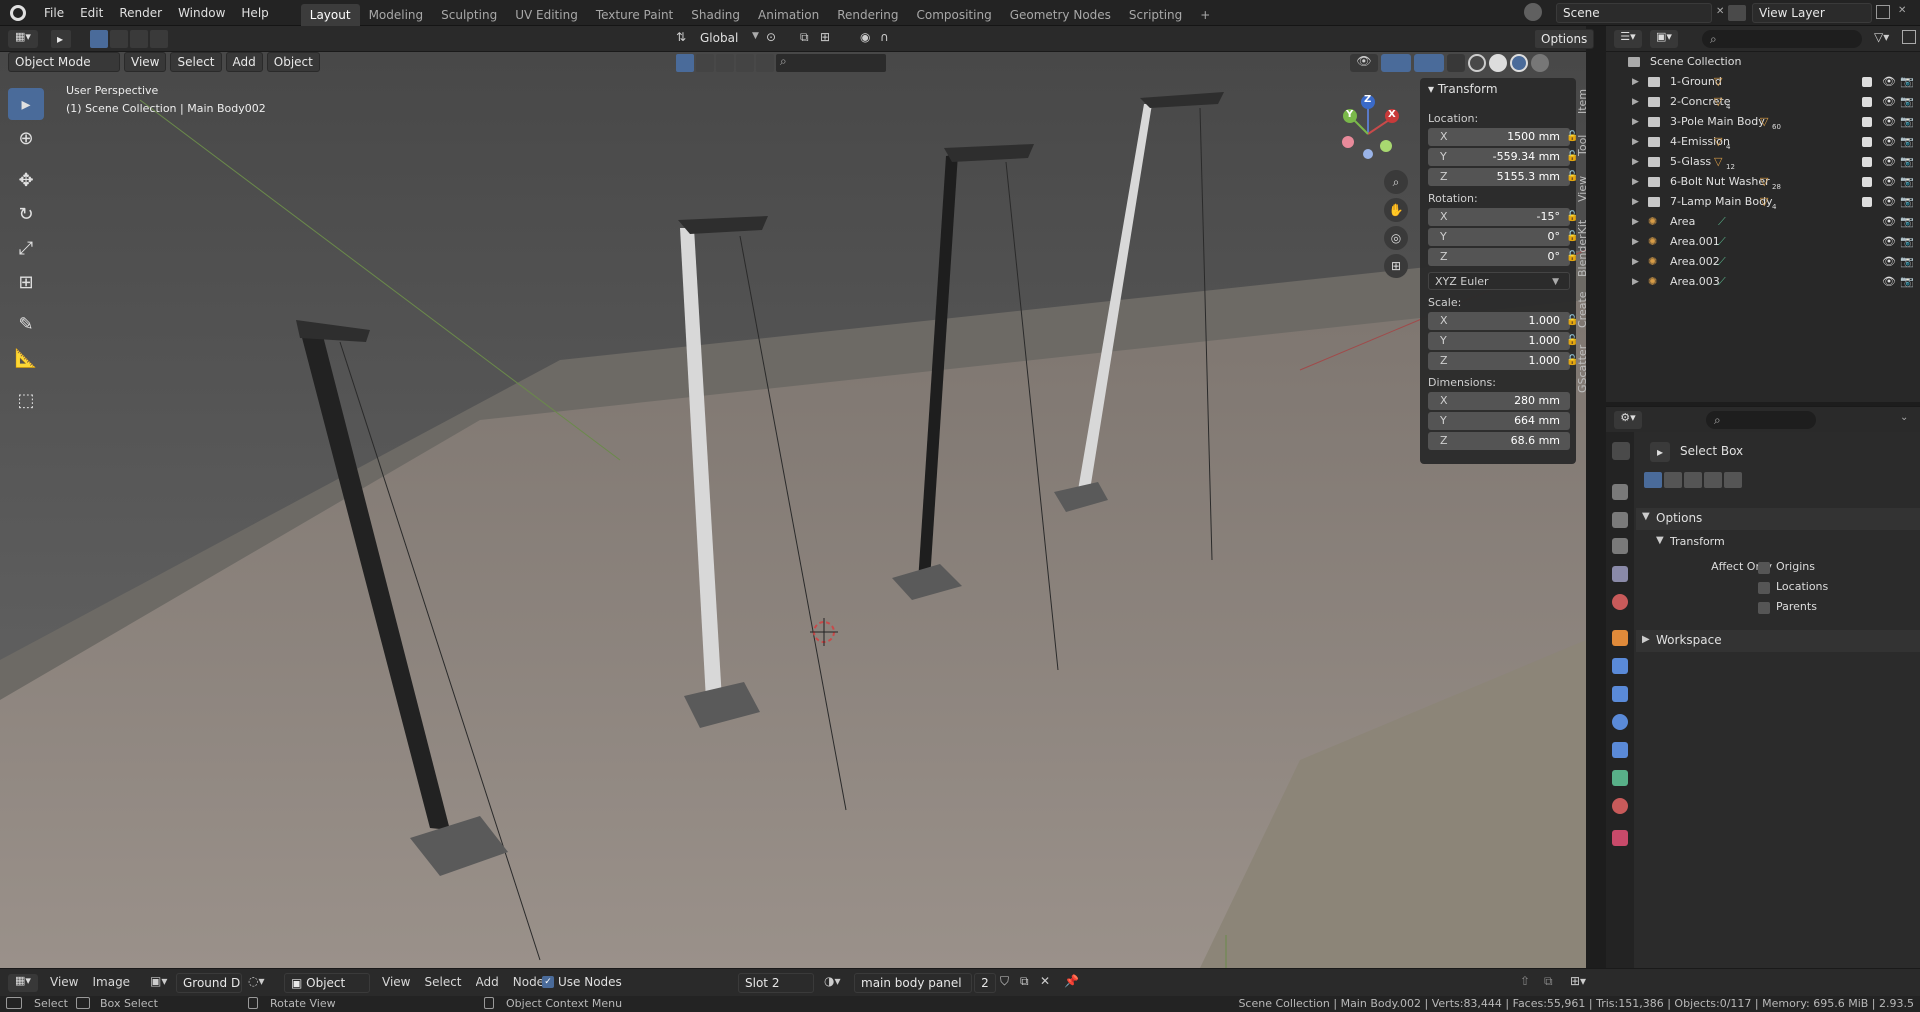 The width and height of the screenshot is (1920, 1012). I want to click on pivot-icon: ⊙, so click(771, 37).